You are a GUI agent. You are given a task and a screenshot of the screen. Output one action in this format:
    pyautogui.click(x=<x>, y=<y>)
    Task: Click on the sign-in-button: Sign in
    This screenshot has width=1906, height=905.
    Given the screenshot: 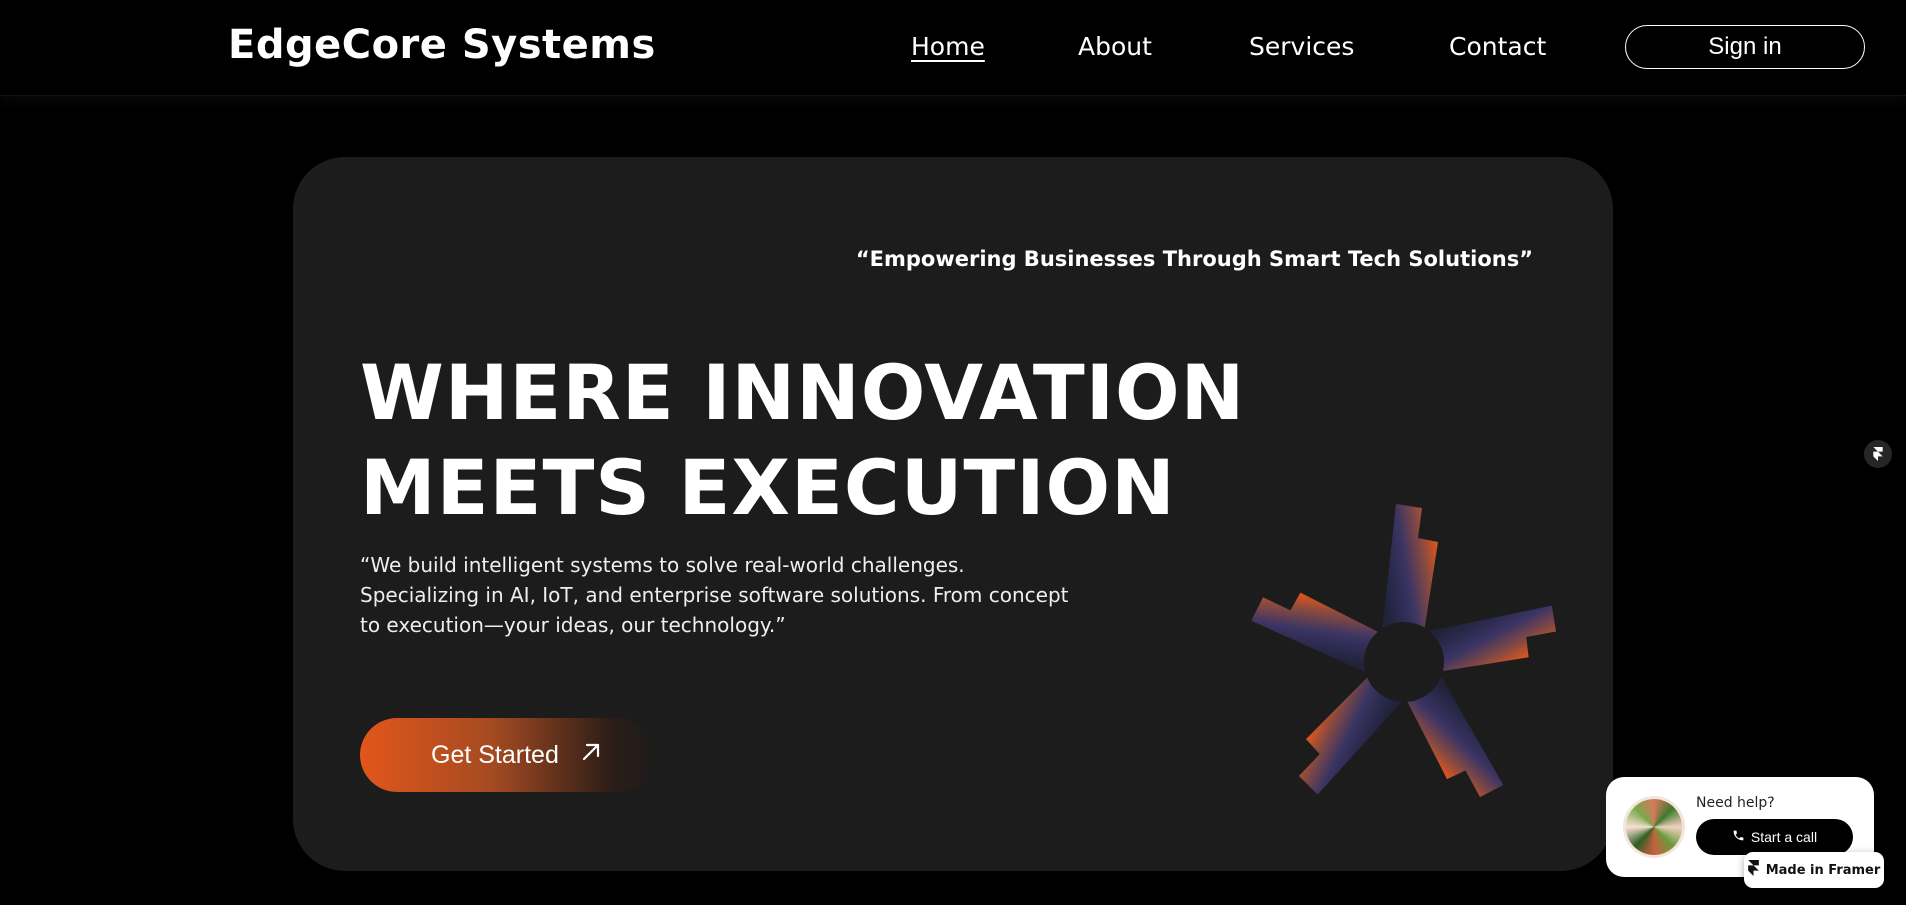 What is the action you would take?
    pyautogui.click(x=1745, y=47)
    